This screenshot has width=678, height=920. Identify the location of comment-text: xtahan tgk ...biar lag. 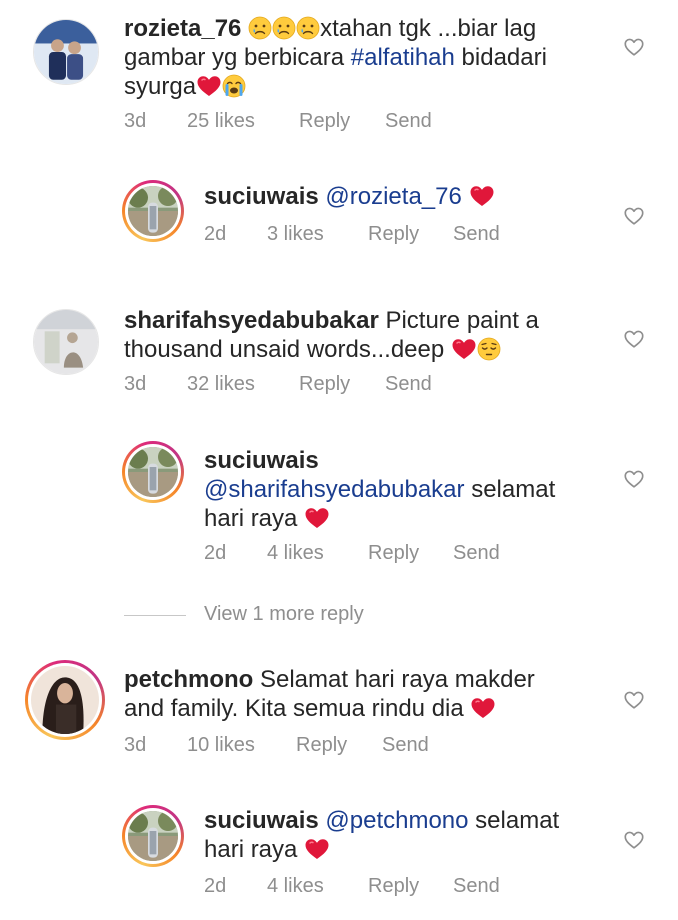
(428, 28).